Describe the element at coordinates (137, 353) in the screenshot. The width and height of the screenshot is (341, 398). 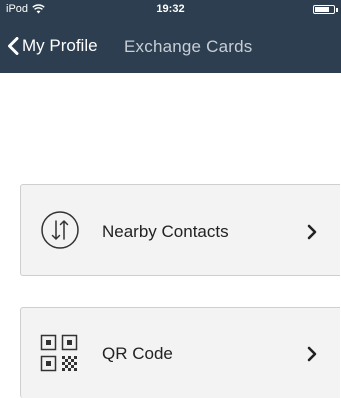
I see `qr-code-label: QR Code` at that location.